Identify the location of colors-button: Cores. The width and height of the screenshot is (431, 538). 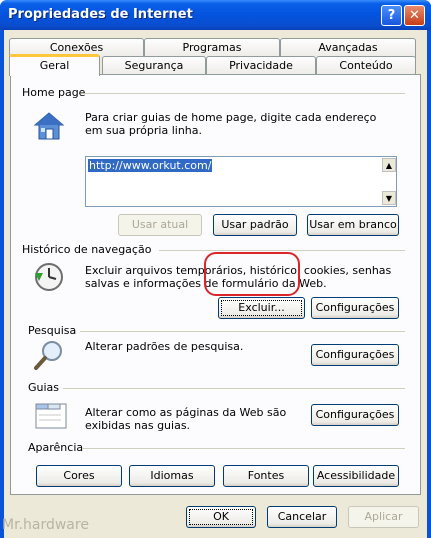
(79, 476).